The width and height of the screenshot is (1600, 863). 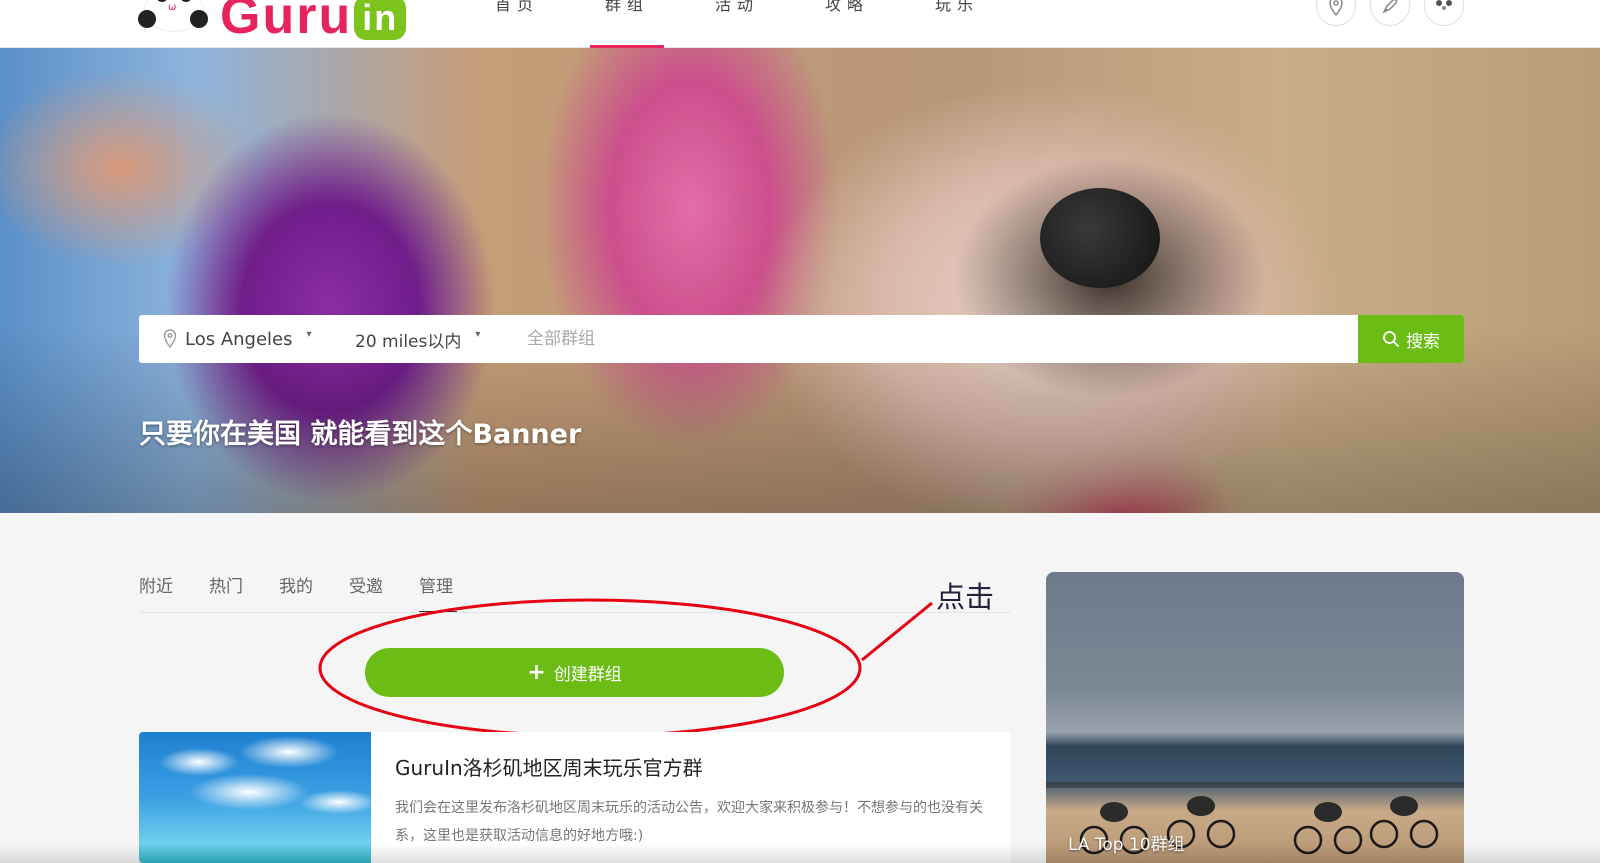 What do you see at coordinates (239, 339) in the screenshot?
I see `location-value: Los Angeles` at bounding box center [239, 339].